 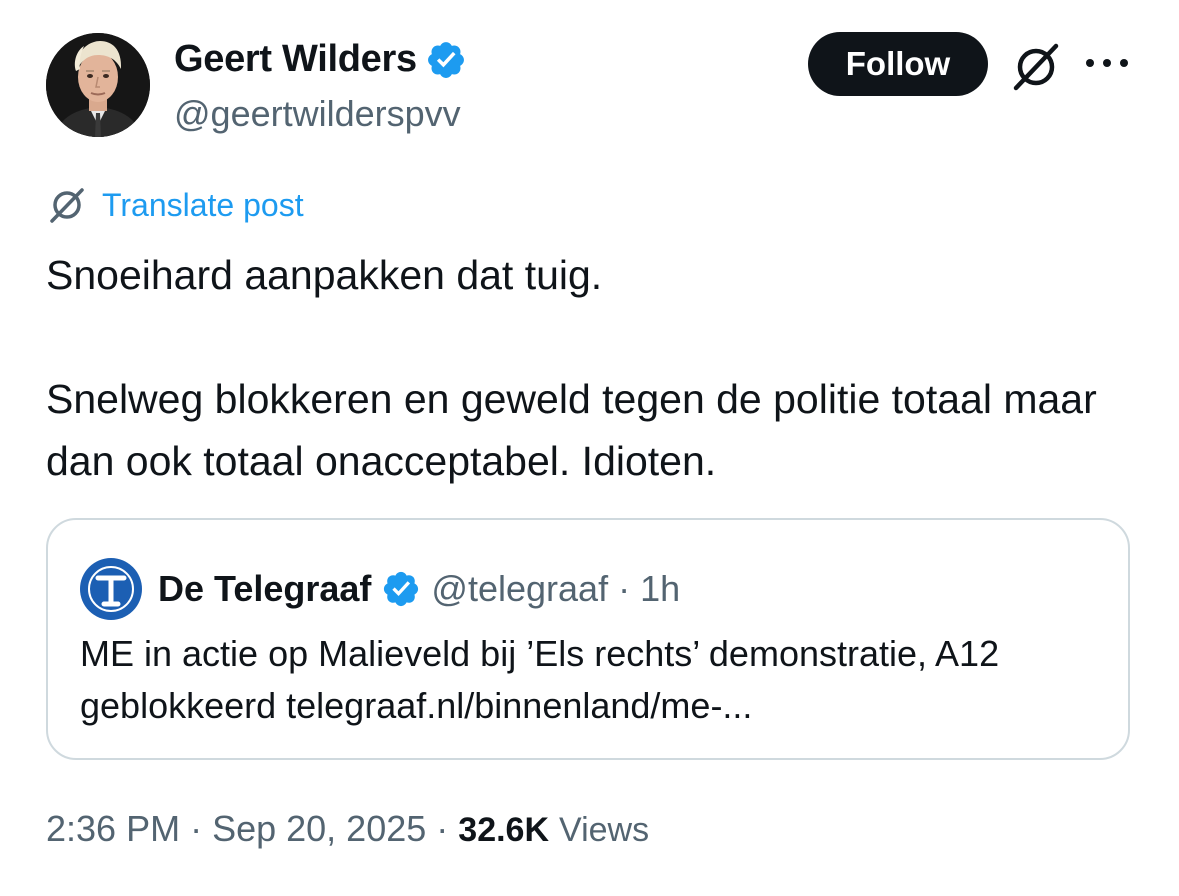 What do you see at coordinates (113, 829) in the screenshot?
I see `post-time: 2:36 PM` at bounding box center [113, 829].